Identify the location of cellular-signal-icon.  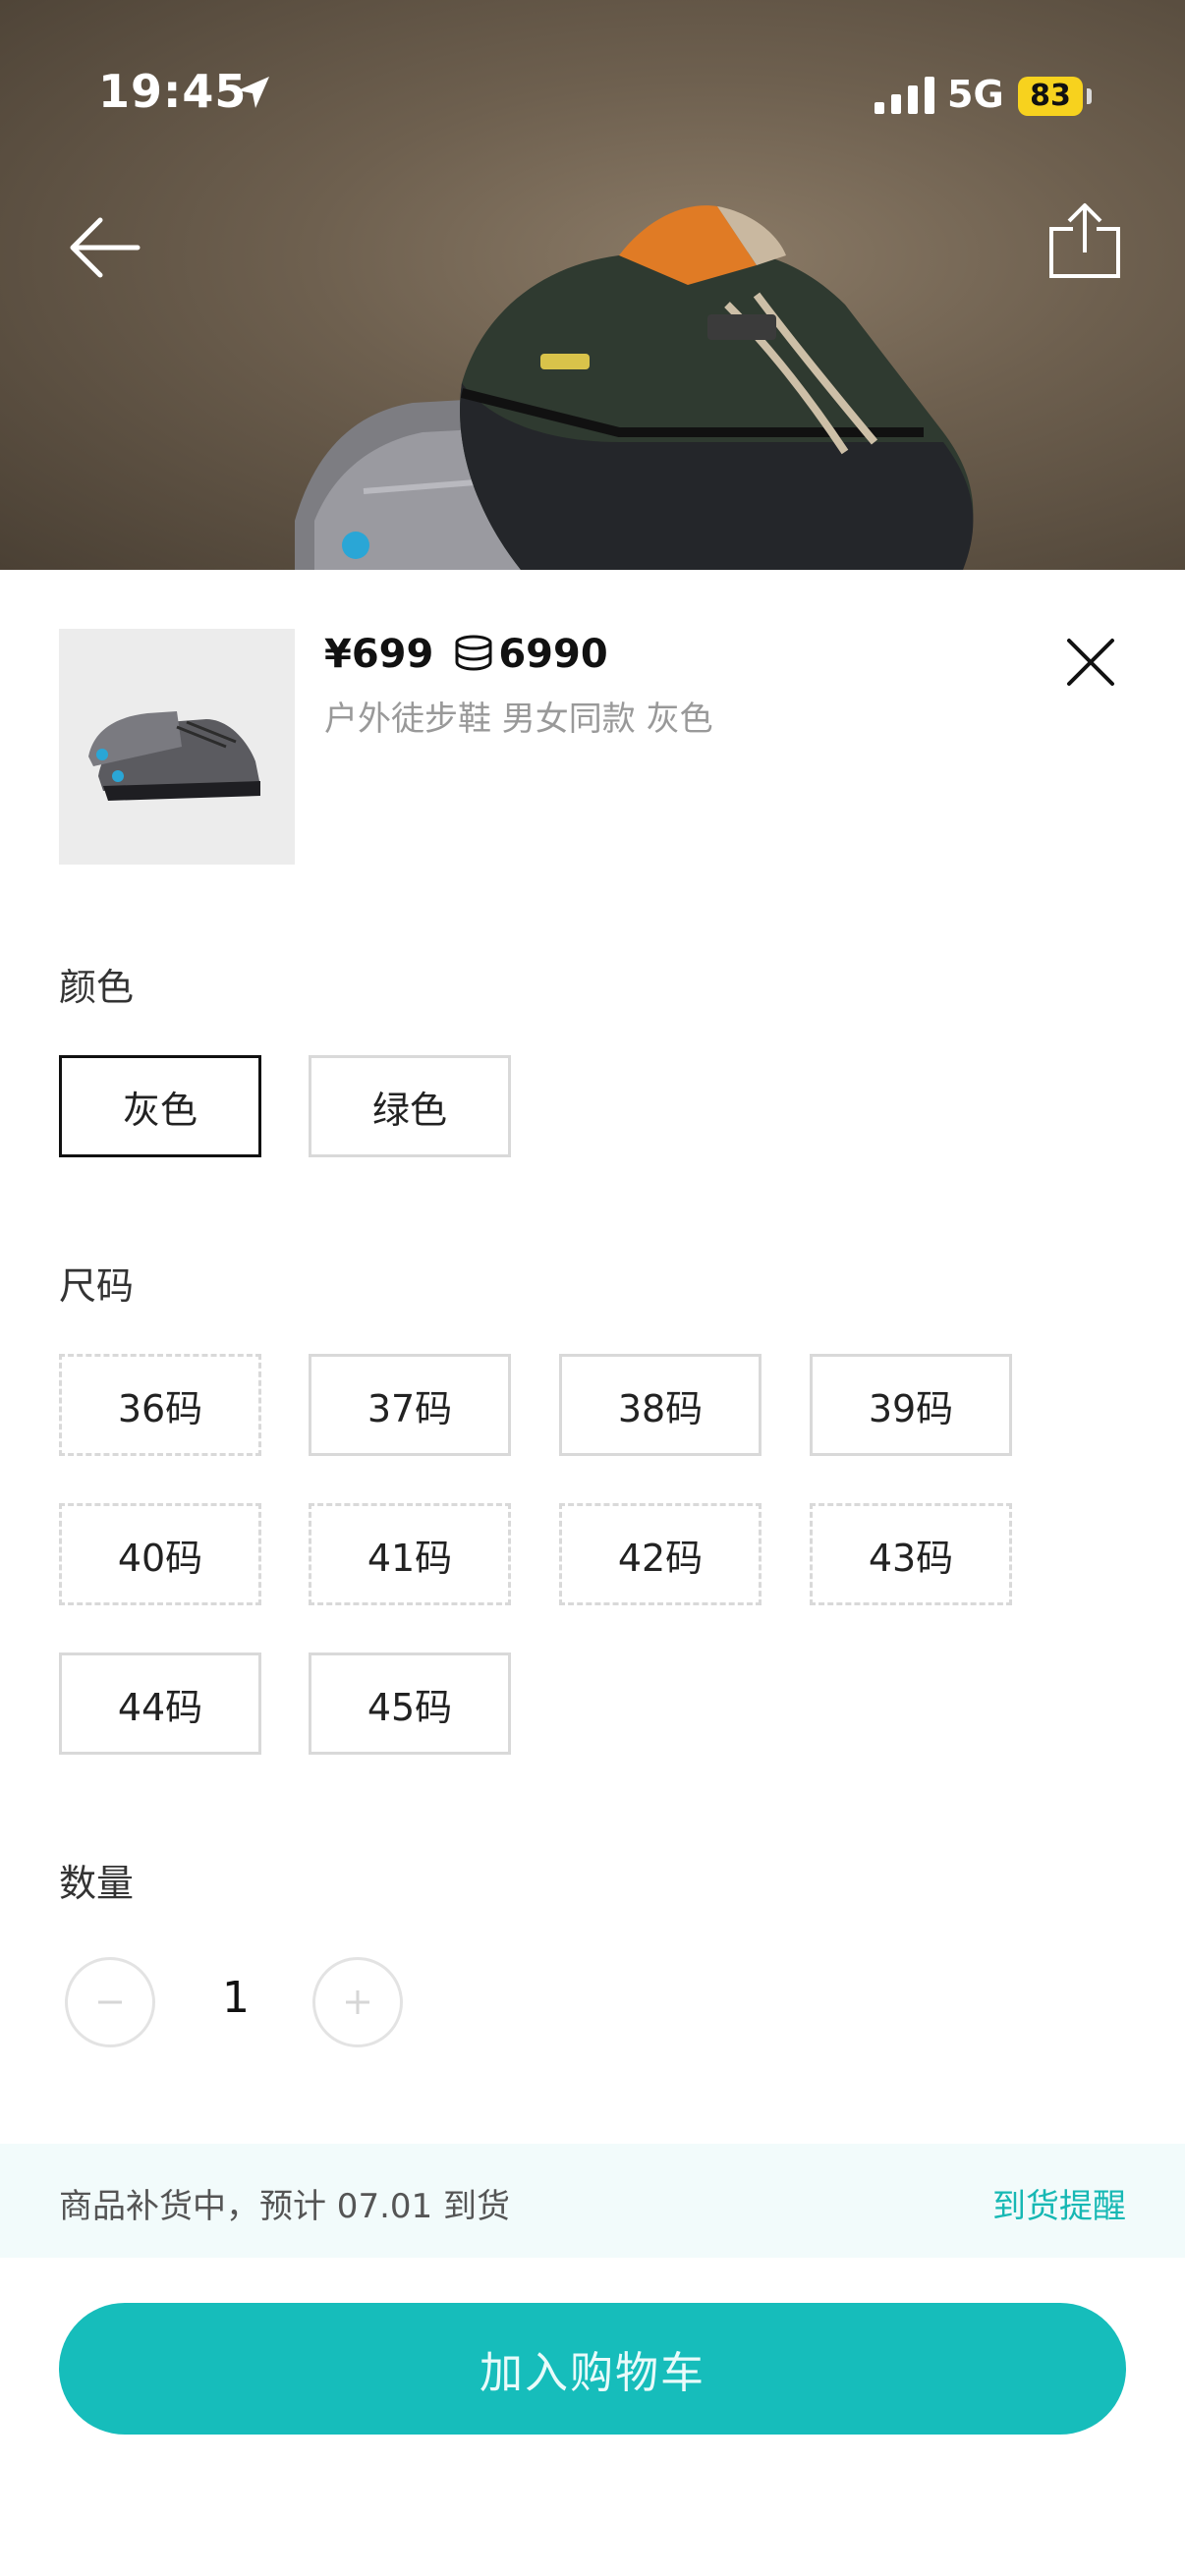
(905, 95).